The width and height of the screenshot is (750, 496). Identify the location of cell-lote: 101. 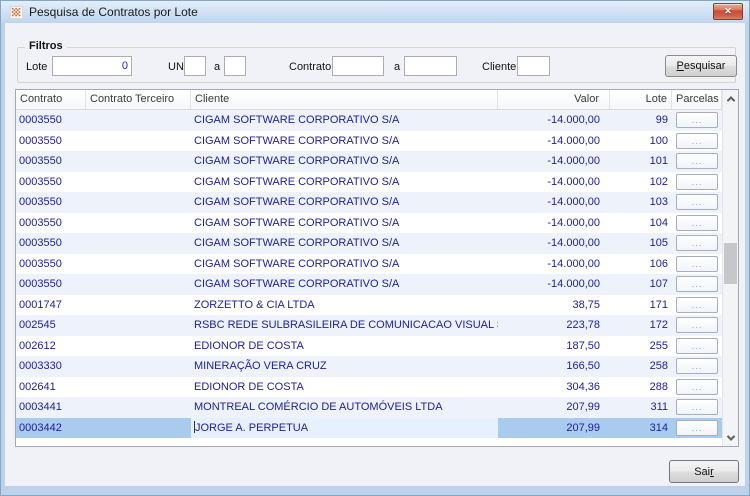
(658, 161).